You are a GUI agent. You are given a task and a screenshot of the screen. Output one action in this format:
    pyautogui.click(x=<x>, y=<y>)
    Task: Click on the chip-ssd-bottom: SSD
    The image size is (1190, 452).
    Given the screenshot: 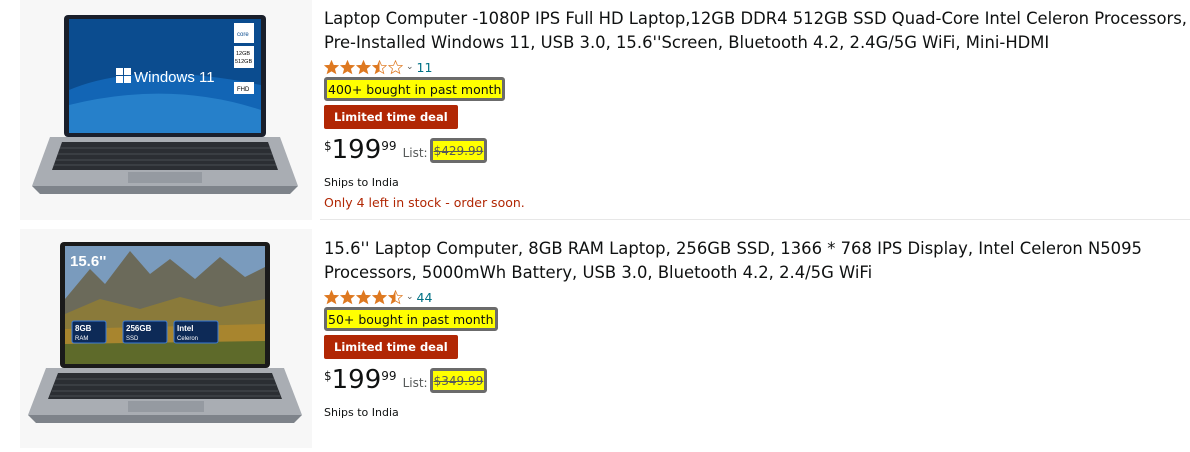 What is the action you would take?
    pyautogui.click(x=132, y=339)
    